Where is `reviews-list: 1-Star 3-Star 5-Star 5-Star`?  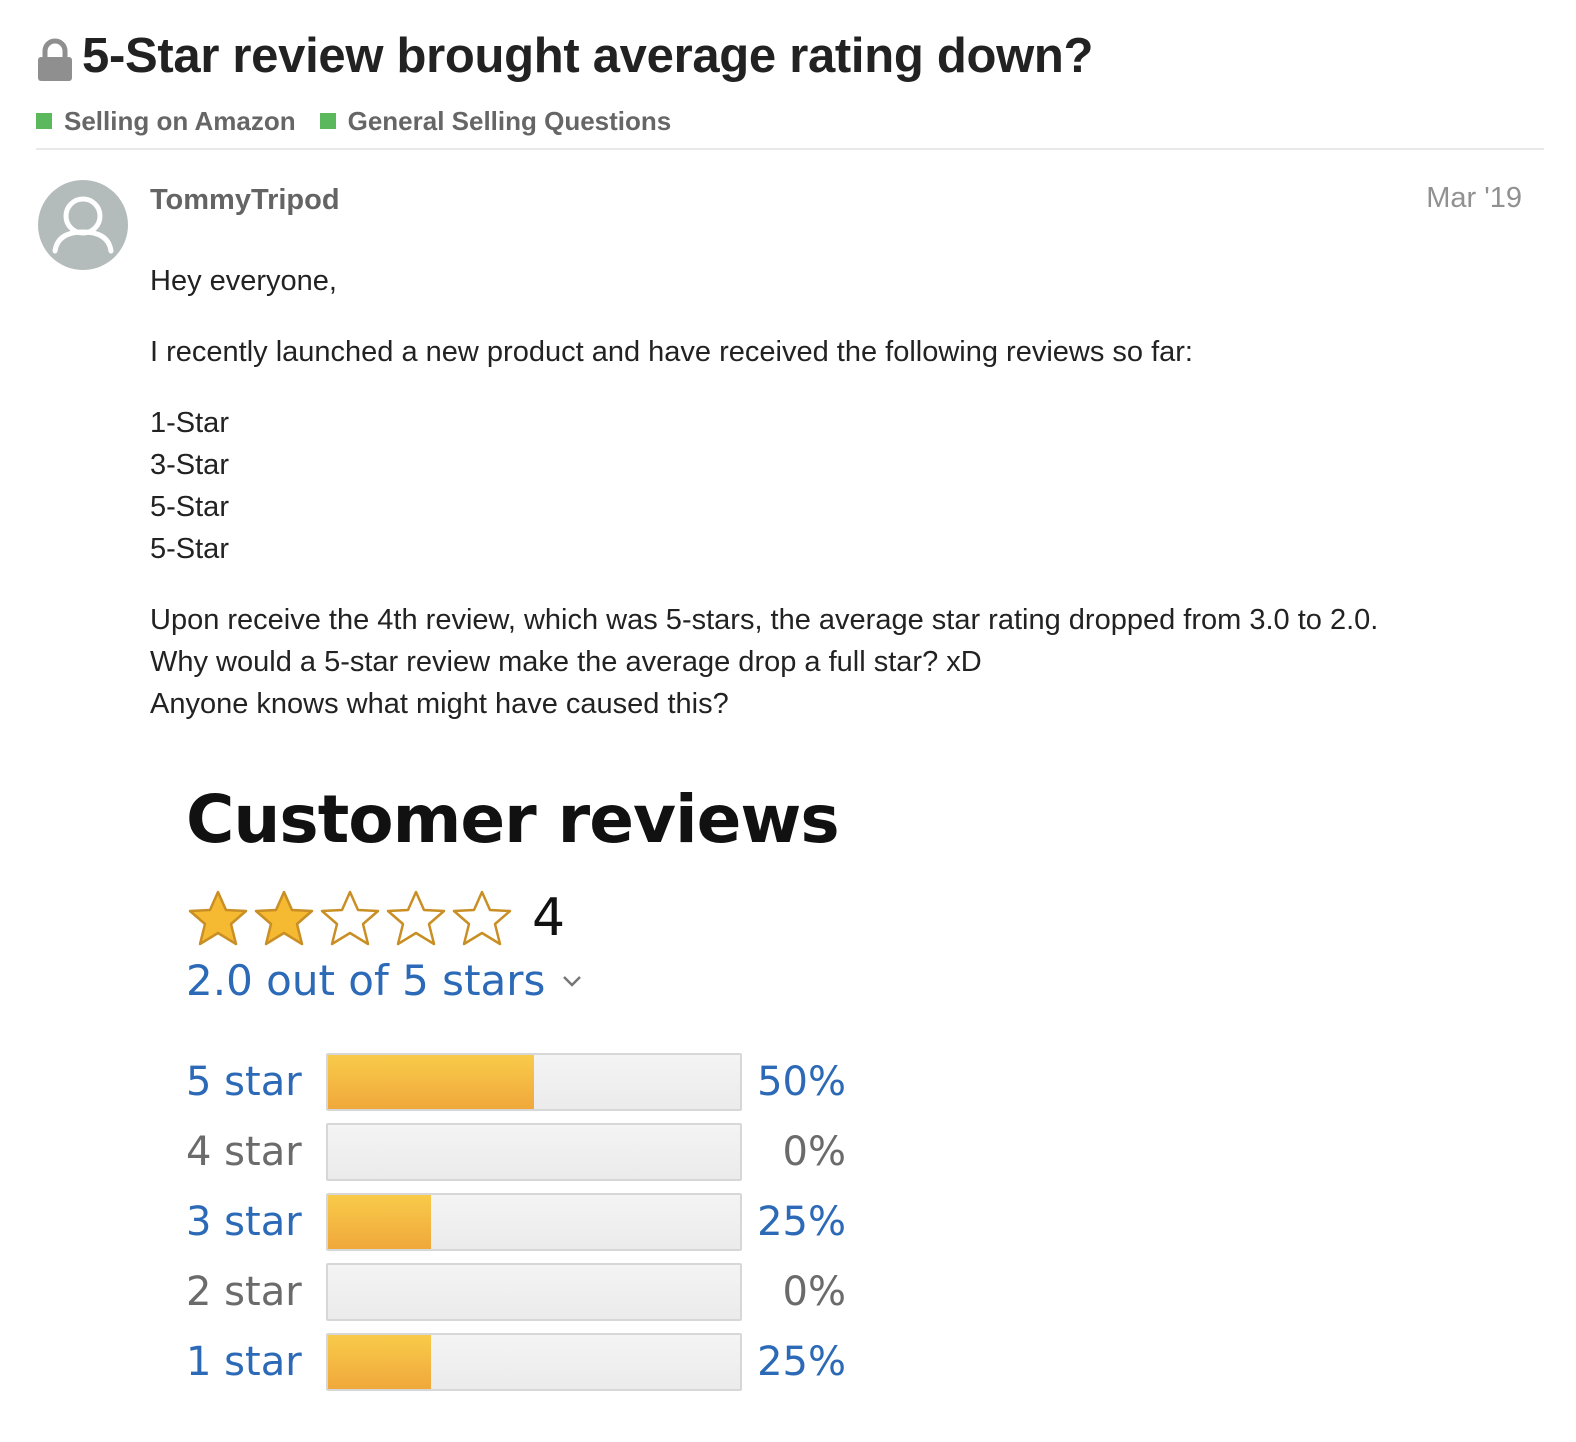
reviews-list: 1-Star 3-Star 5-Star 5-Star is located at coordinates (840, 486).